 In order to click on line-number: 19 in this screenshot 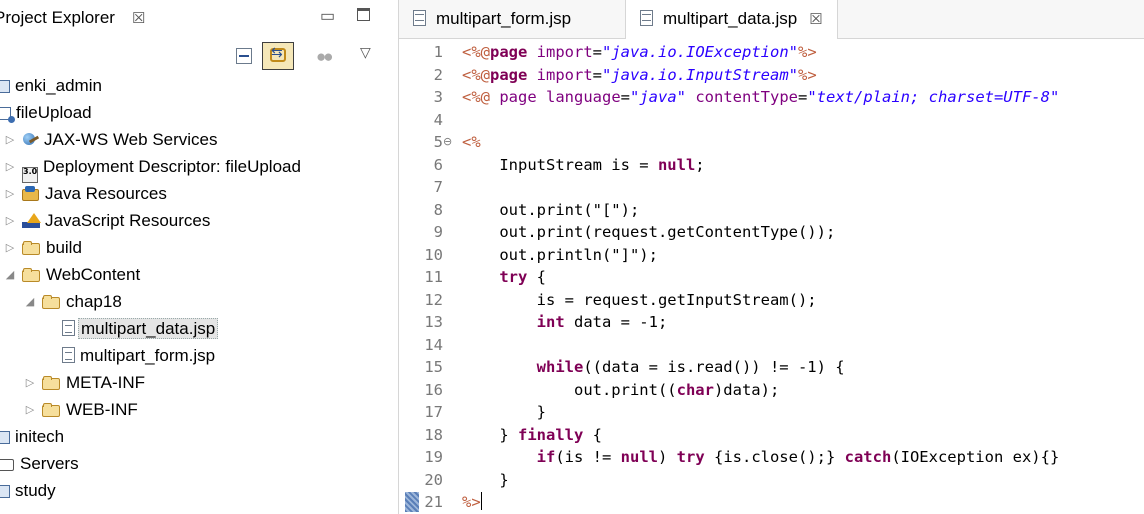, I will do `click(433, 457)`.